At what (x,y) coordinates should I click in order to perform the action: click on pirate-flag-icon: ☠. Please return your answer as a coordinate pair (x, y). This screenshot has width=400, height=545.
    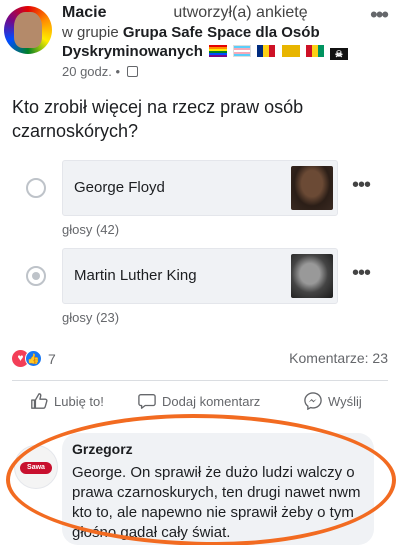
    Looking at the image, I should click on (338, 54).